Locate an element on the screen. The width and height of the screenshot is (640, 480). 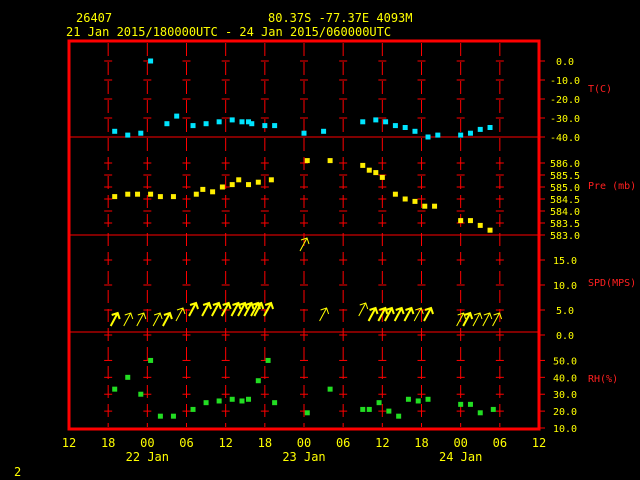
y-tick-label: 584.5 is located at coordinates (565, 200).